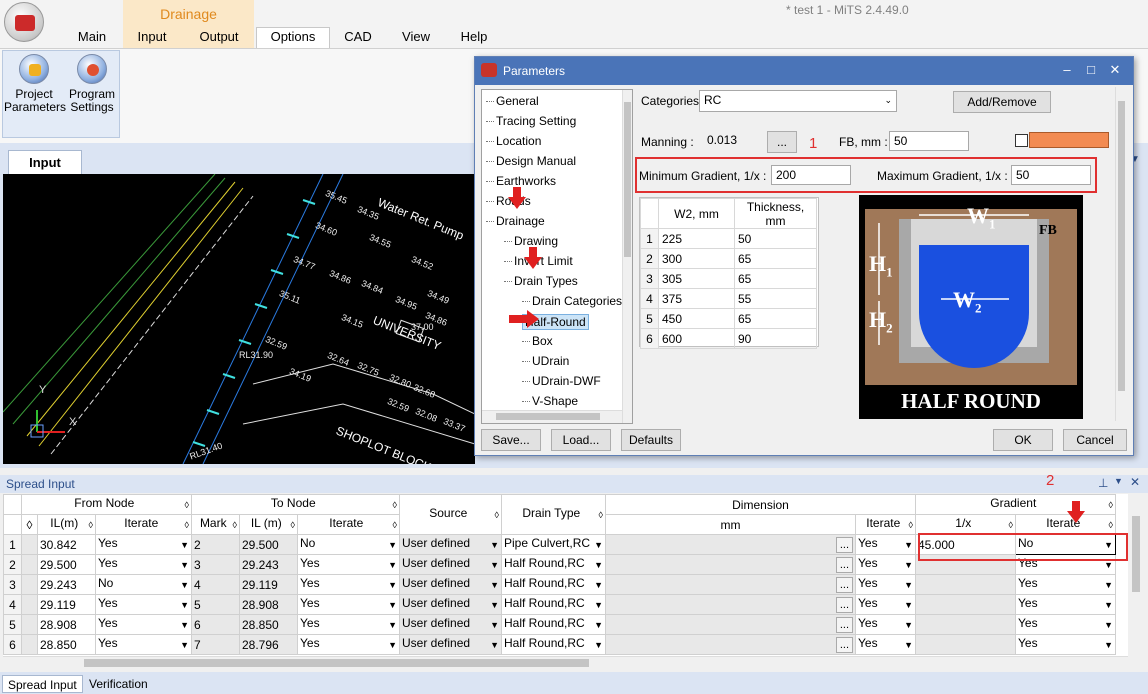 This screenshot has height=694, width=1148. I want to click on from-iterate-cell: Yes ▼, so click(143, 564).